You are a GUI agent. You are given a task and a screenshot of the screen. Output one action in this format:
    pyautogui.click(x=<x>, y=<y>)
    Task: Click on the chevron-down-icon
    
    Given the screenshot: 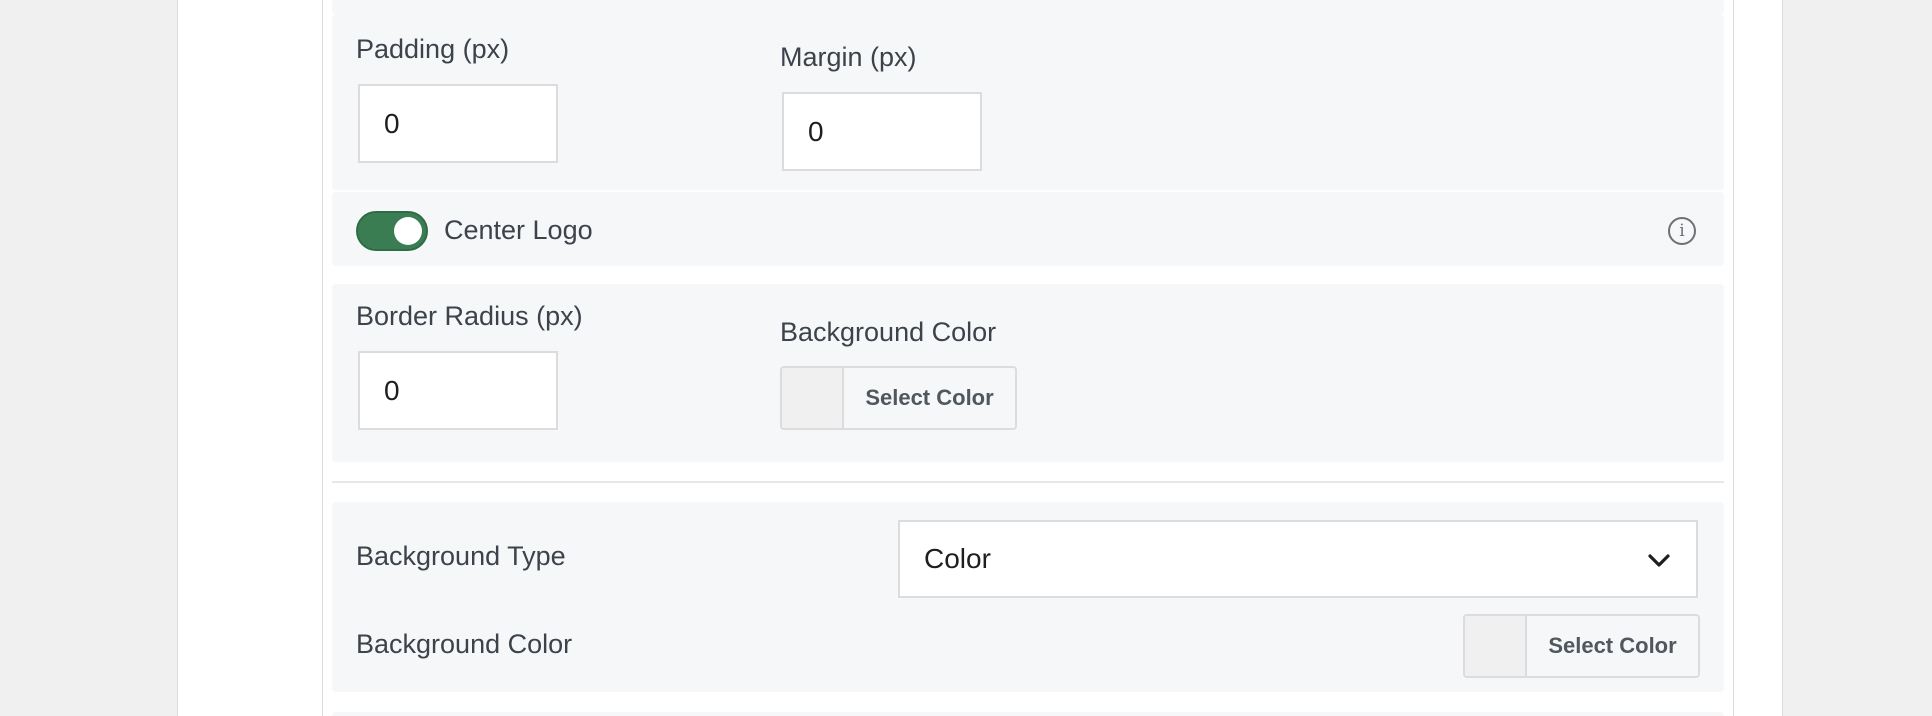 What is the action you would take?
    pyautogui.click(x=1659, y=560)
    